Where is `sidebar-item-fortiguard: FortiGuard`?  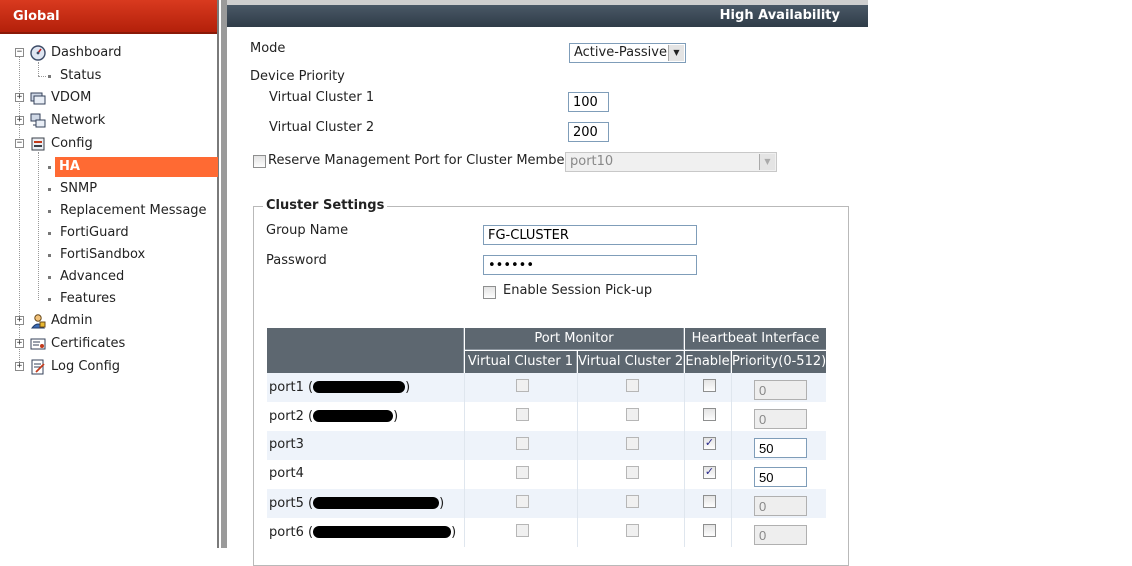 sidebar-item-fortiguard: FortiGuard is located at coordinates (109, 233).